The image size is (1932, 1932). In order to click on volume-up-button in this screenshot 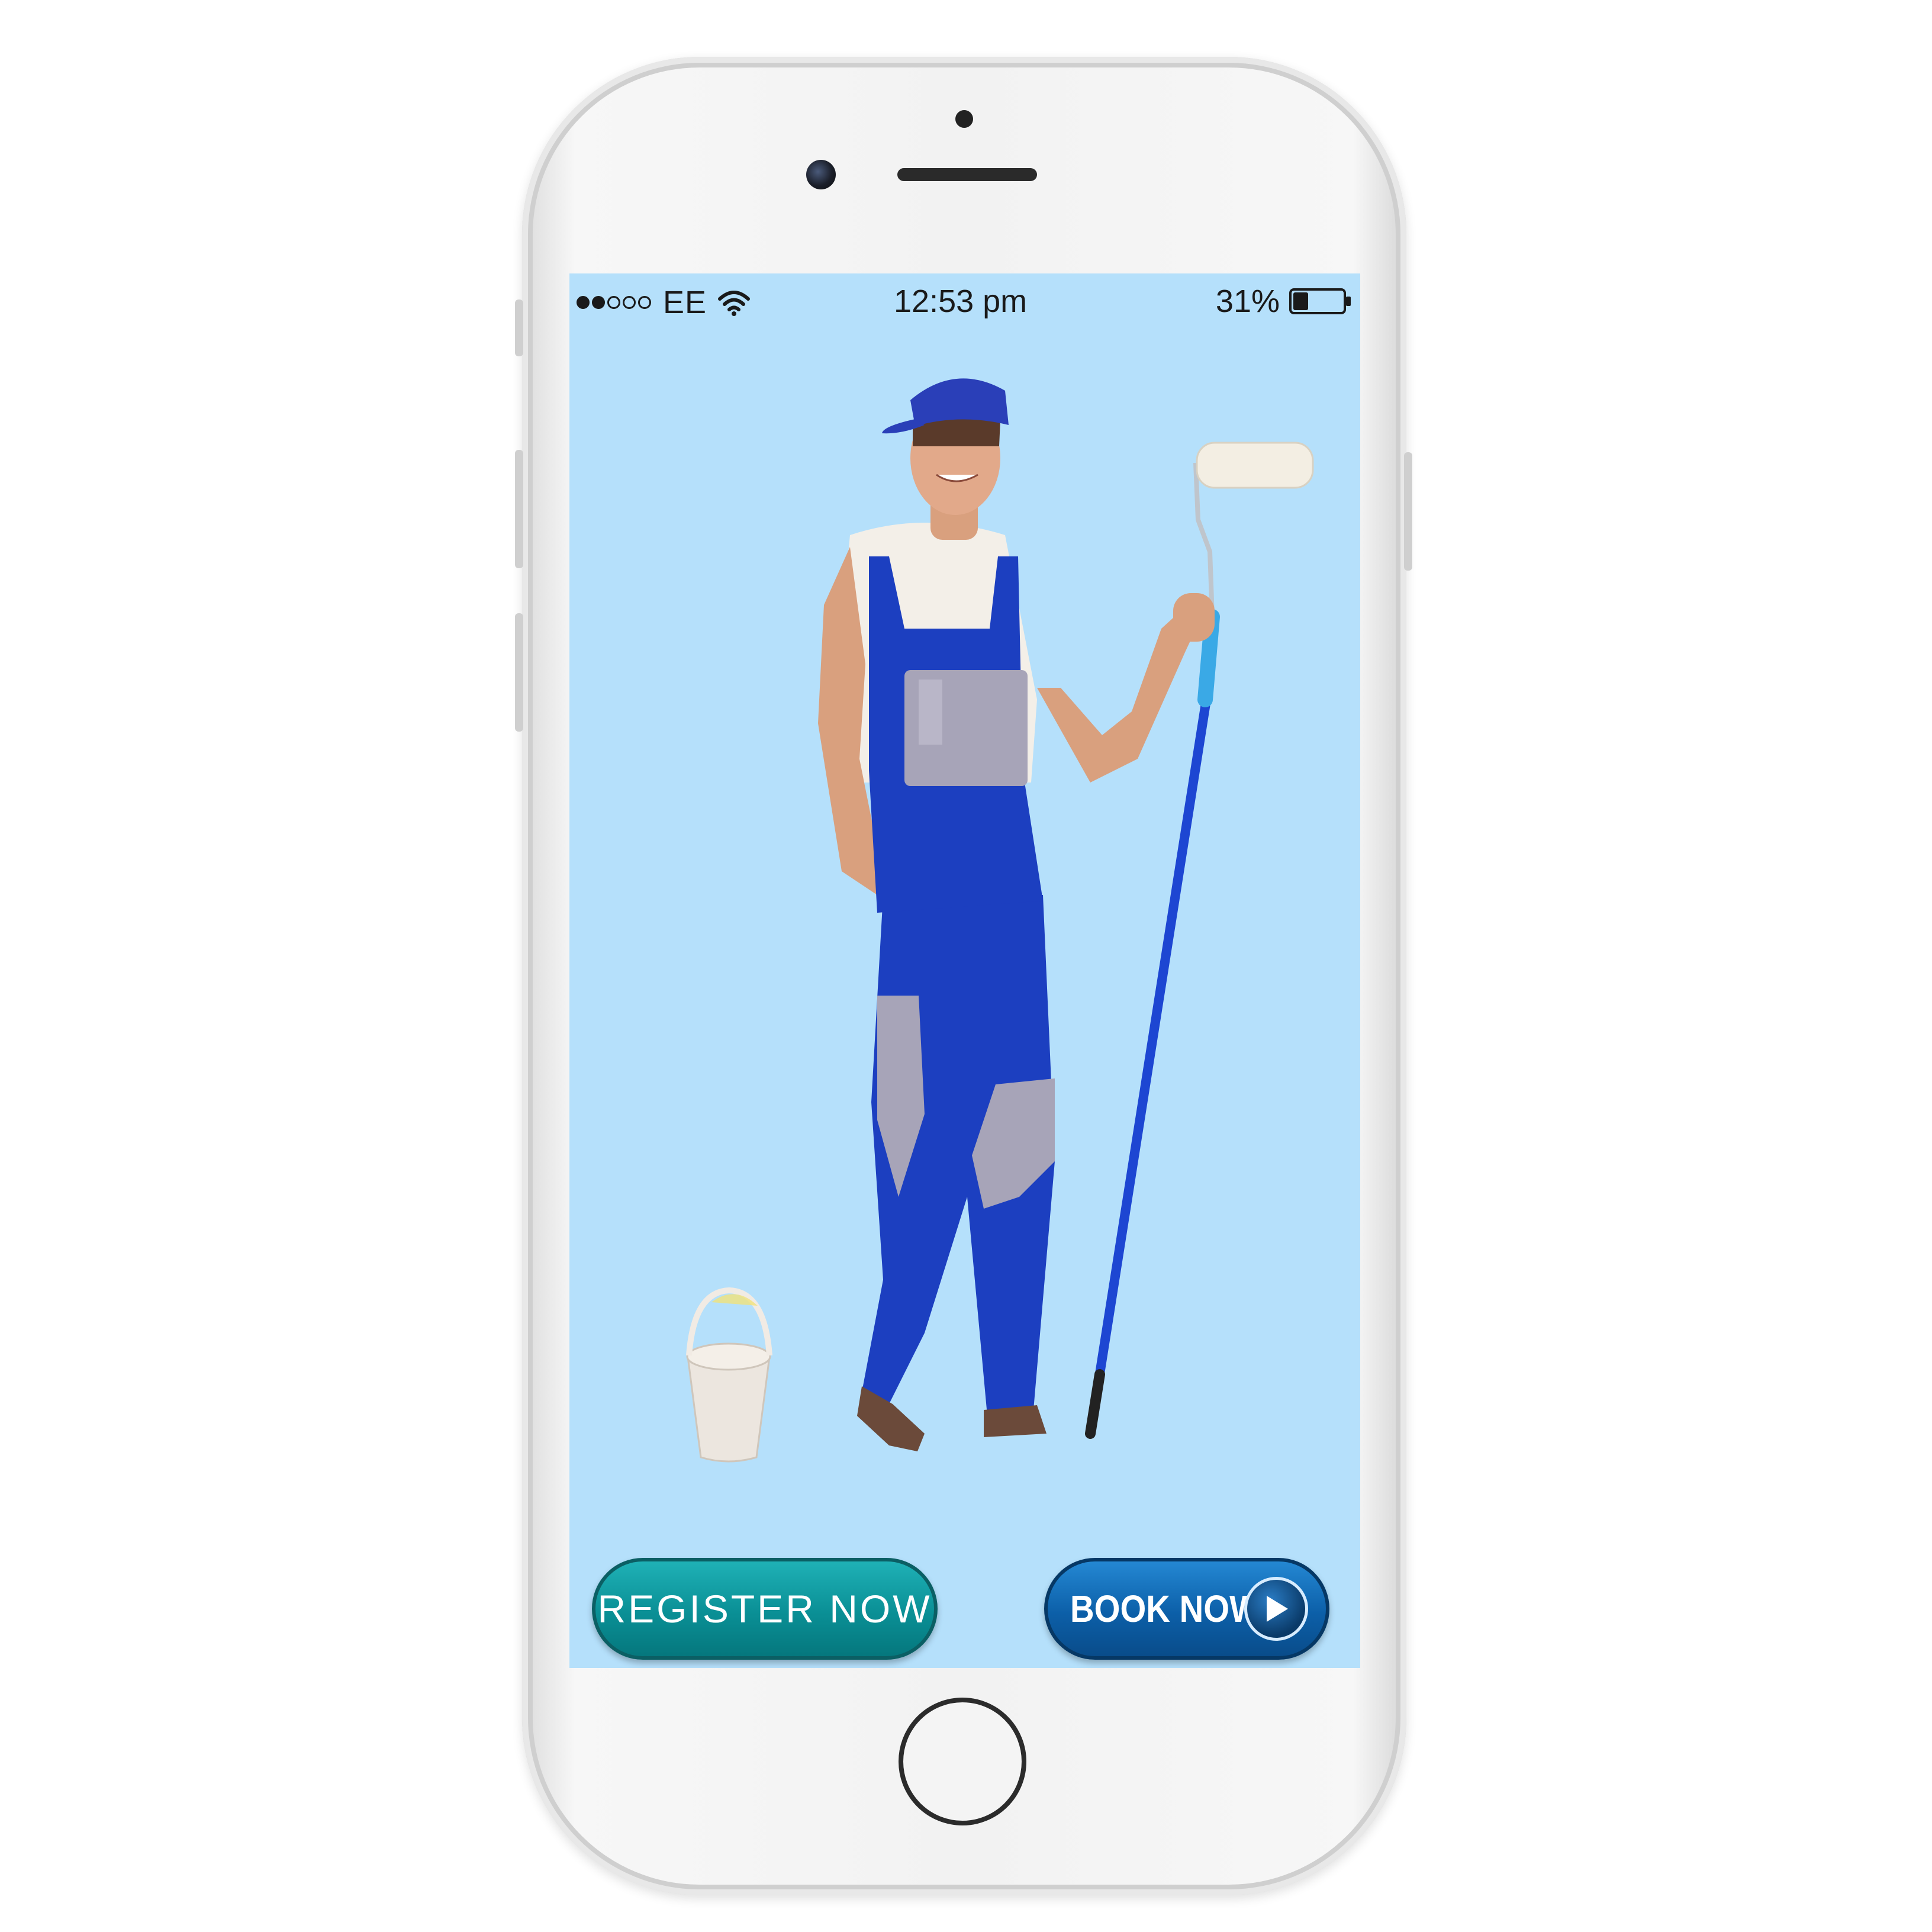, I will do `click(519, 509)`.